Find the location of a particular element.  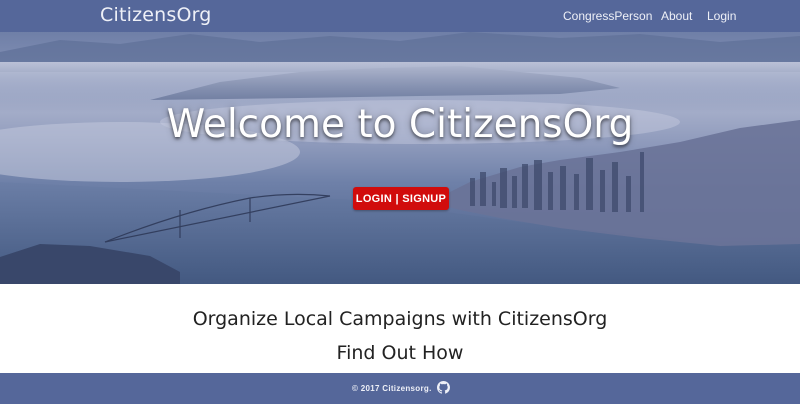

nav-links: CongressPerson About Login is located at coordinates (400, 17).